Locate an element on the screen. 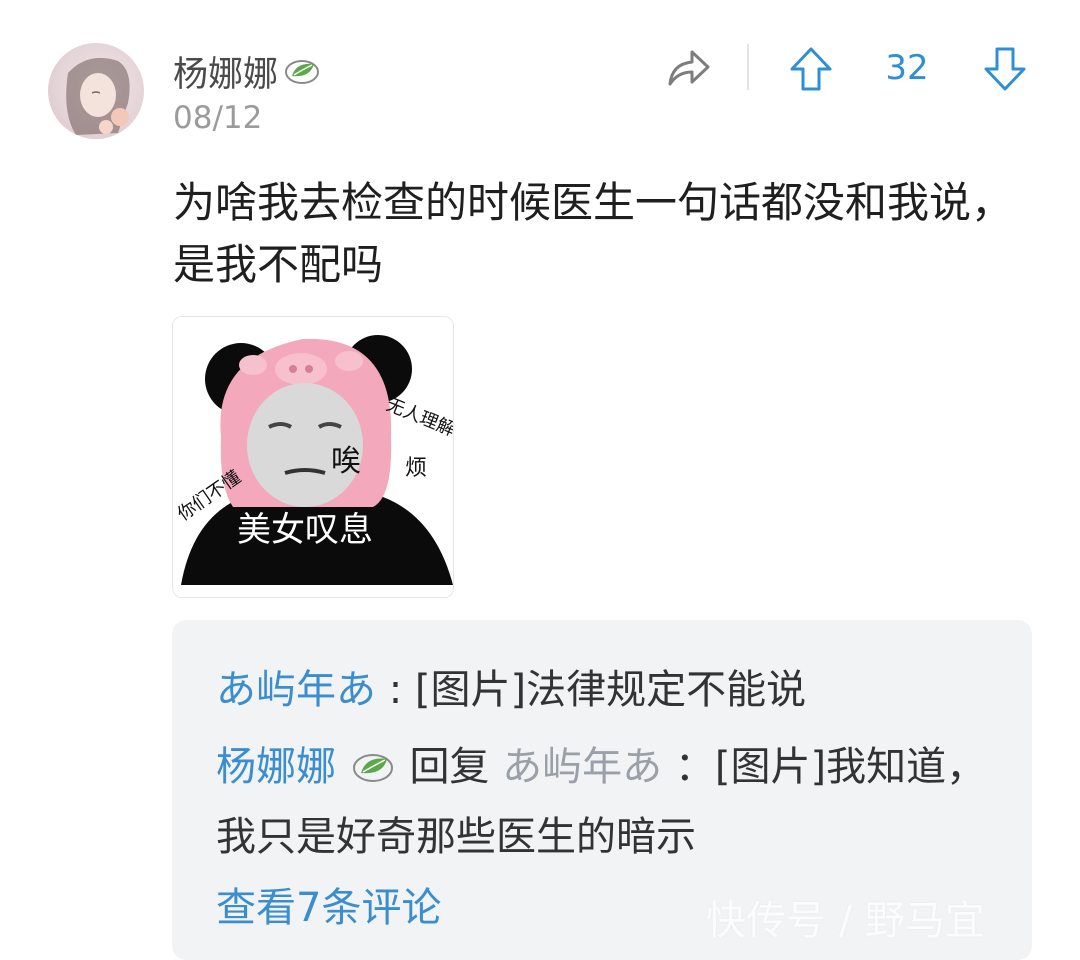 The height and width of the screenshot is (960, 1080). view-more-comments-link: 查看7条评论 is located at coordinates (328, 904).